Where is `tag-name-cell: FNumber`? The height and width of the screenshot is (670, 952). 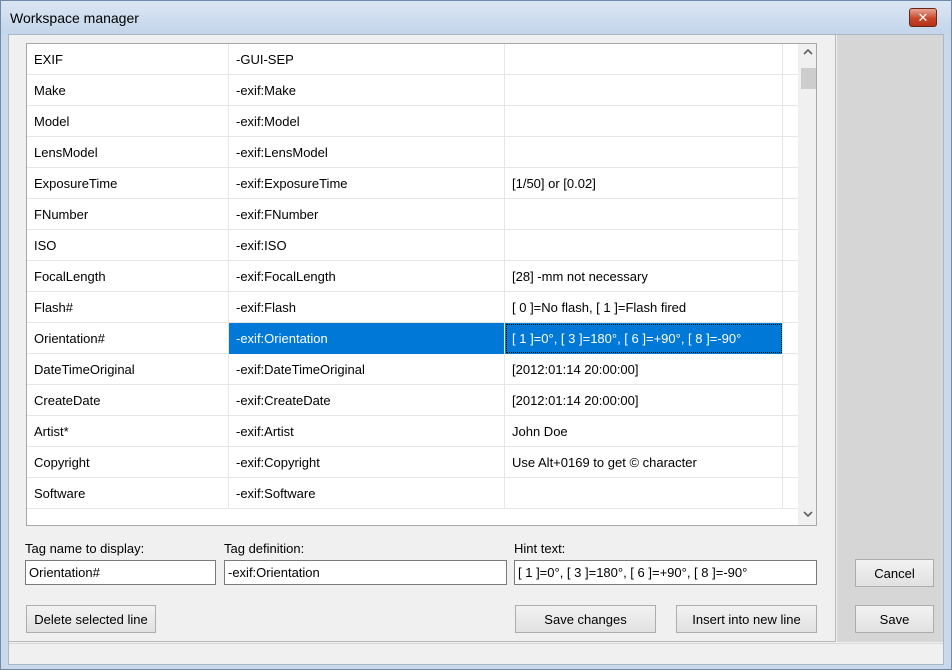
tag-name-cell: FNumber is located at coordinates (128, 214).